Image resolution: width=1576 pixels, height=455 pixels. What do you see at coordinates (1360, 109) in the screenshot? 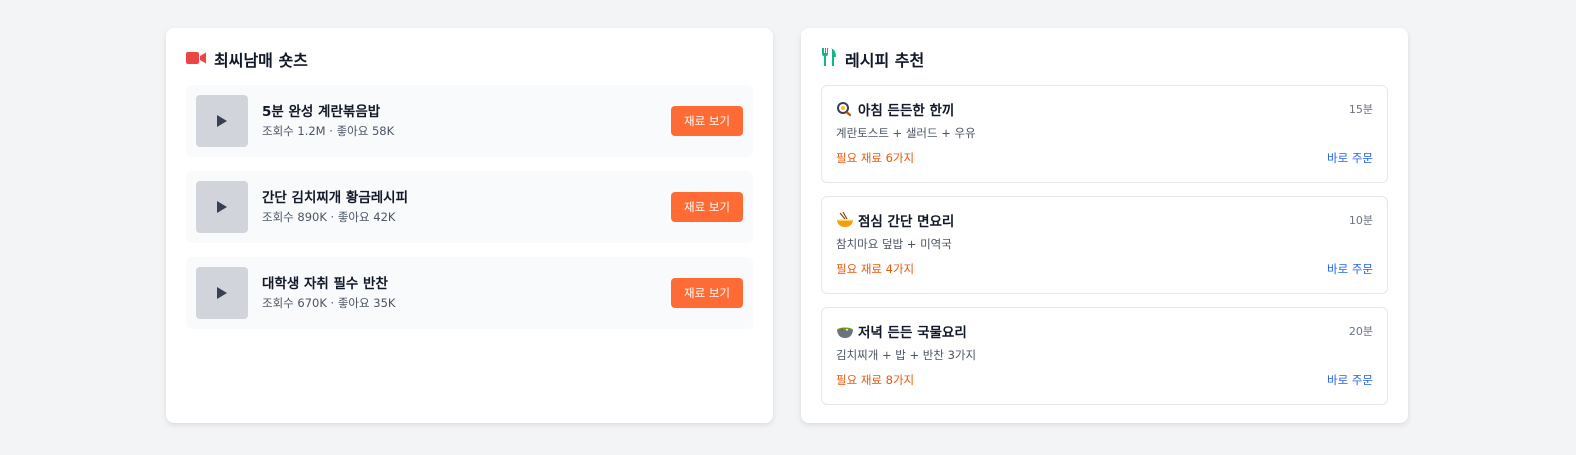
I see `recipe-time: 15분` at bounding box center [1360, 109].